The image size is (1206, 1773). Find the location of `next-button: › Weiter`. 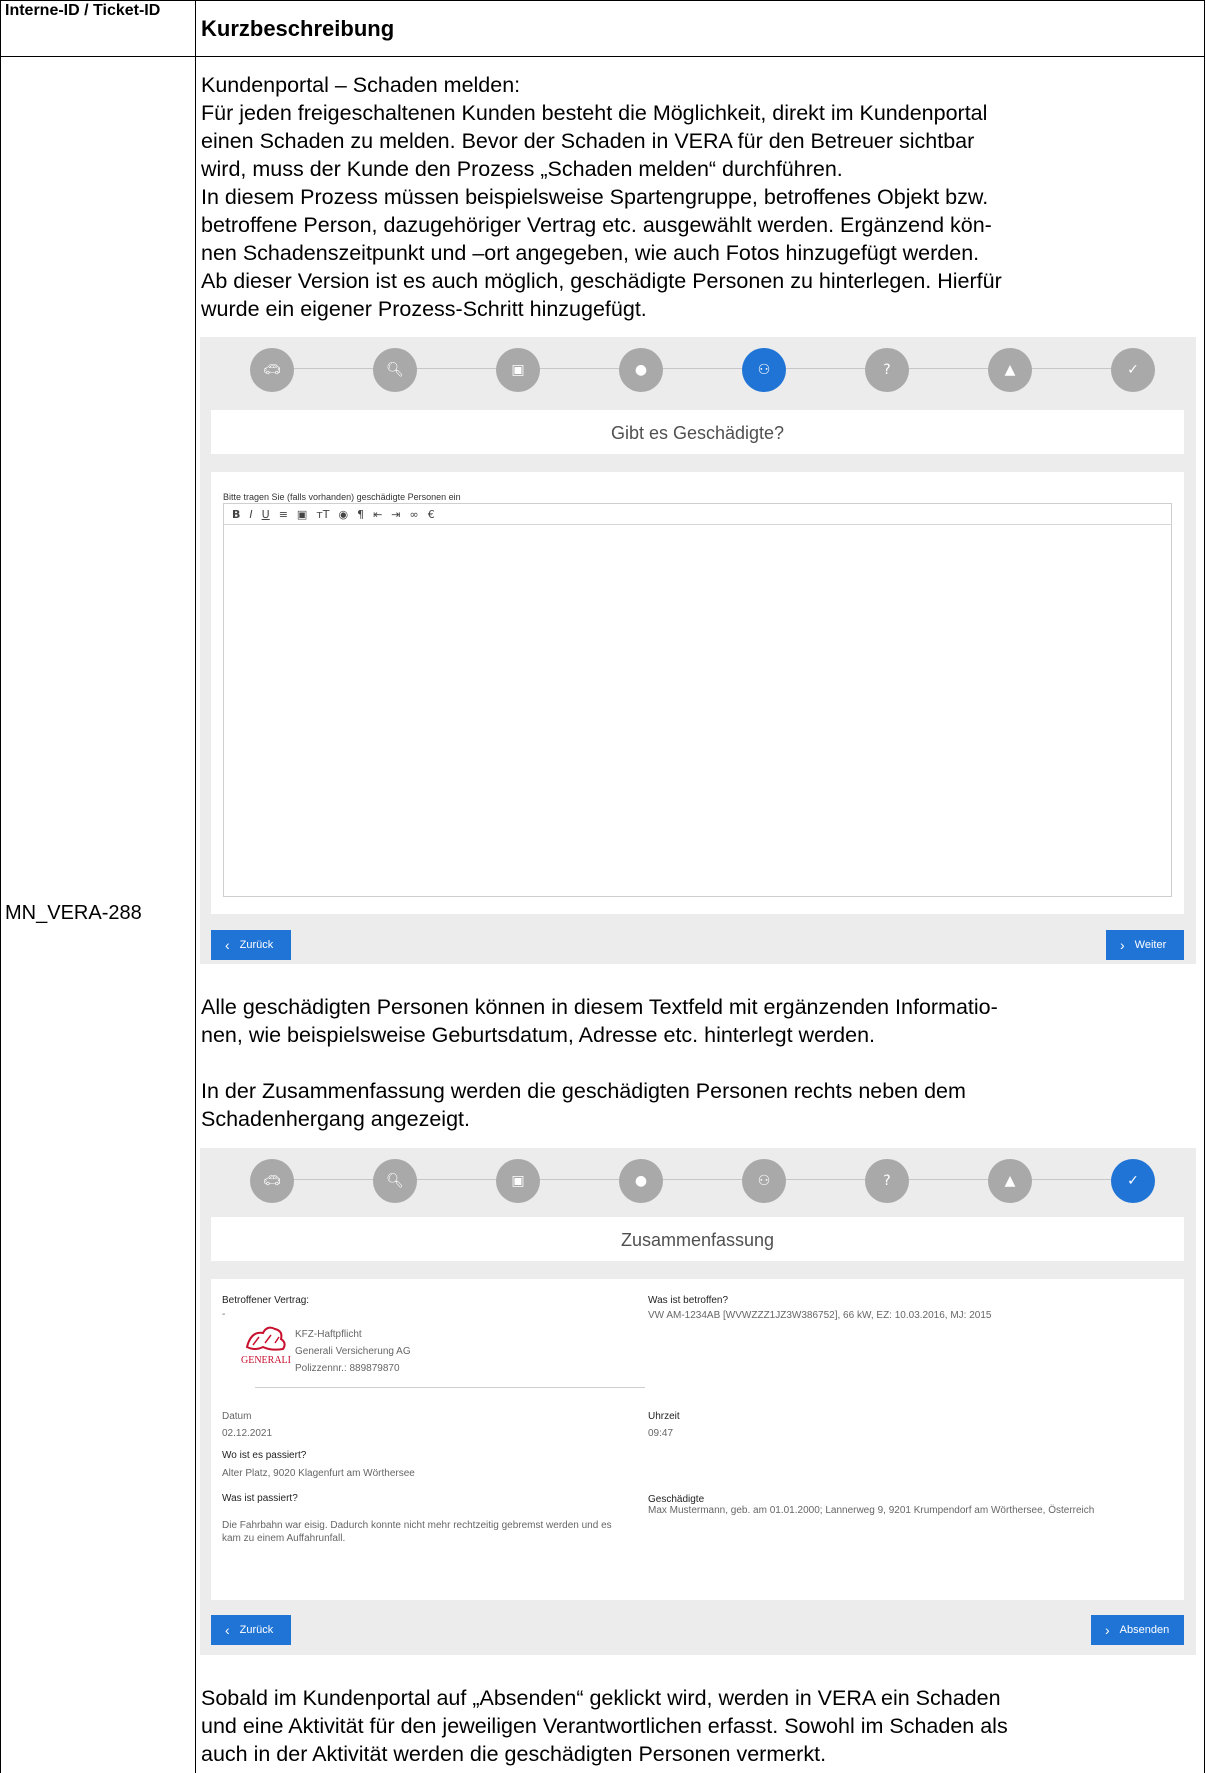

next-button: › Weiter is located at coordinates (1145, 945).